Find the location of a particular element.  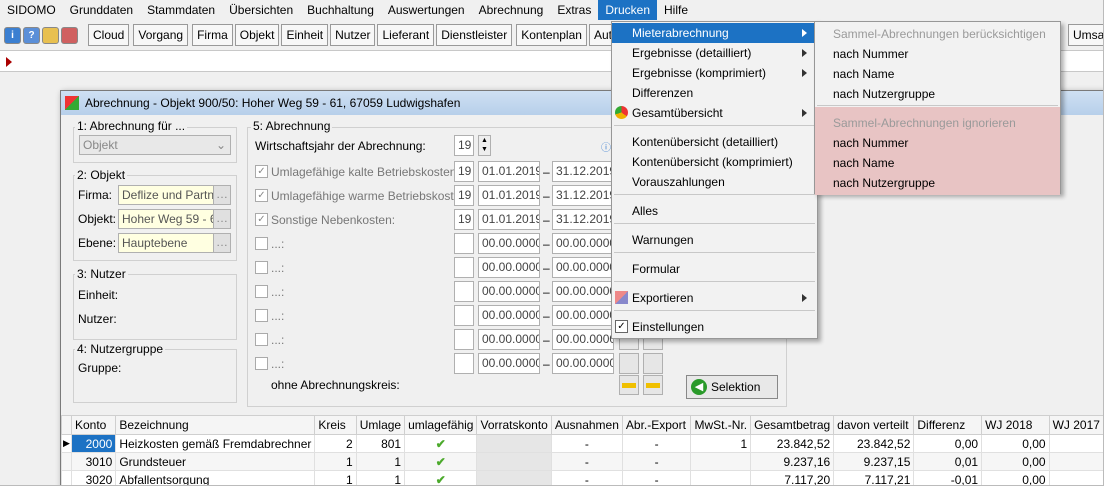

abrechnung-fuer-select: Objekt ⌄ is located at coordinates (155, 145).